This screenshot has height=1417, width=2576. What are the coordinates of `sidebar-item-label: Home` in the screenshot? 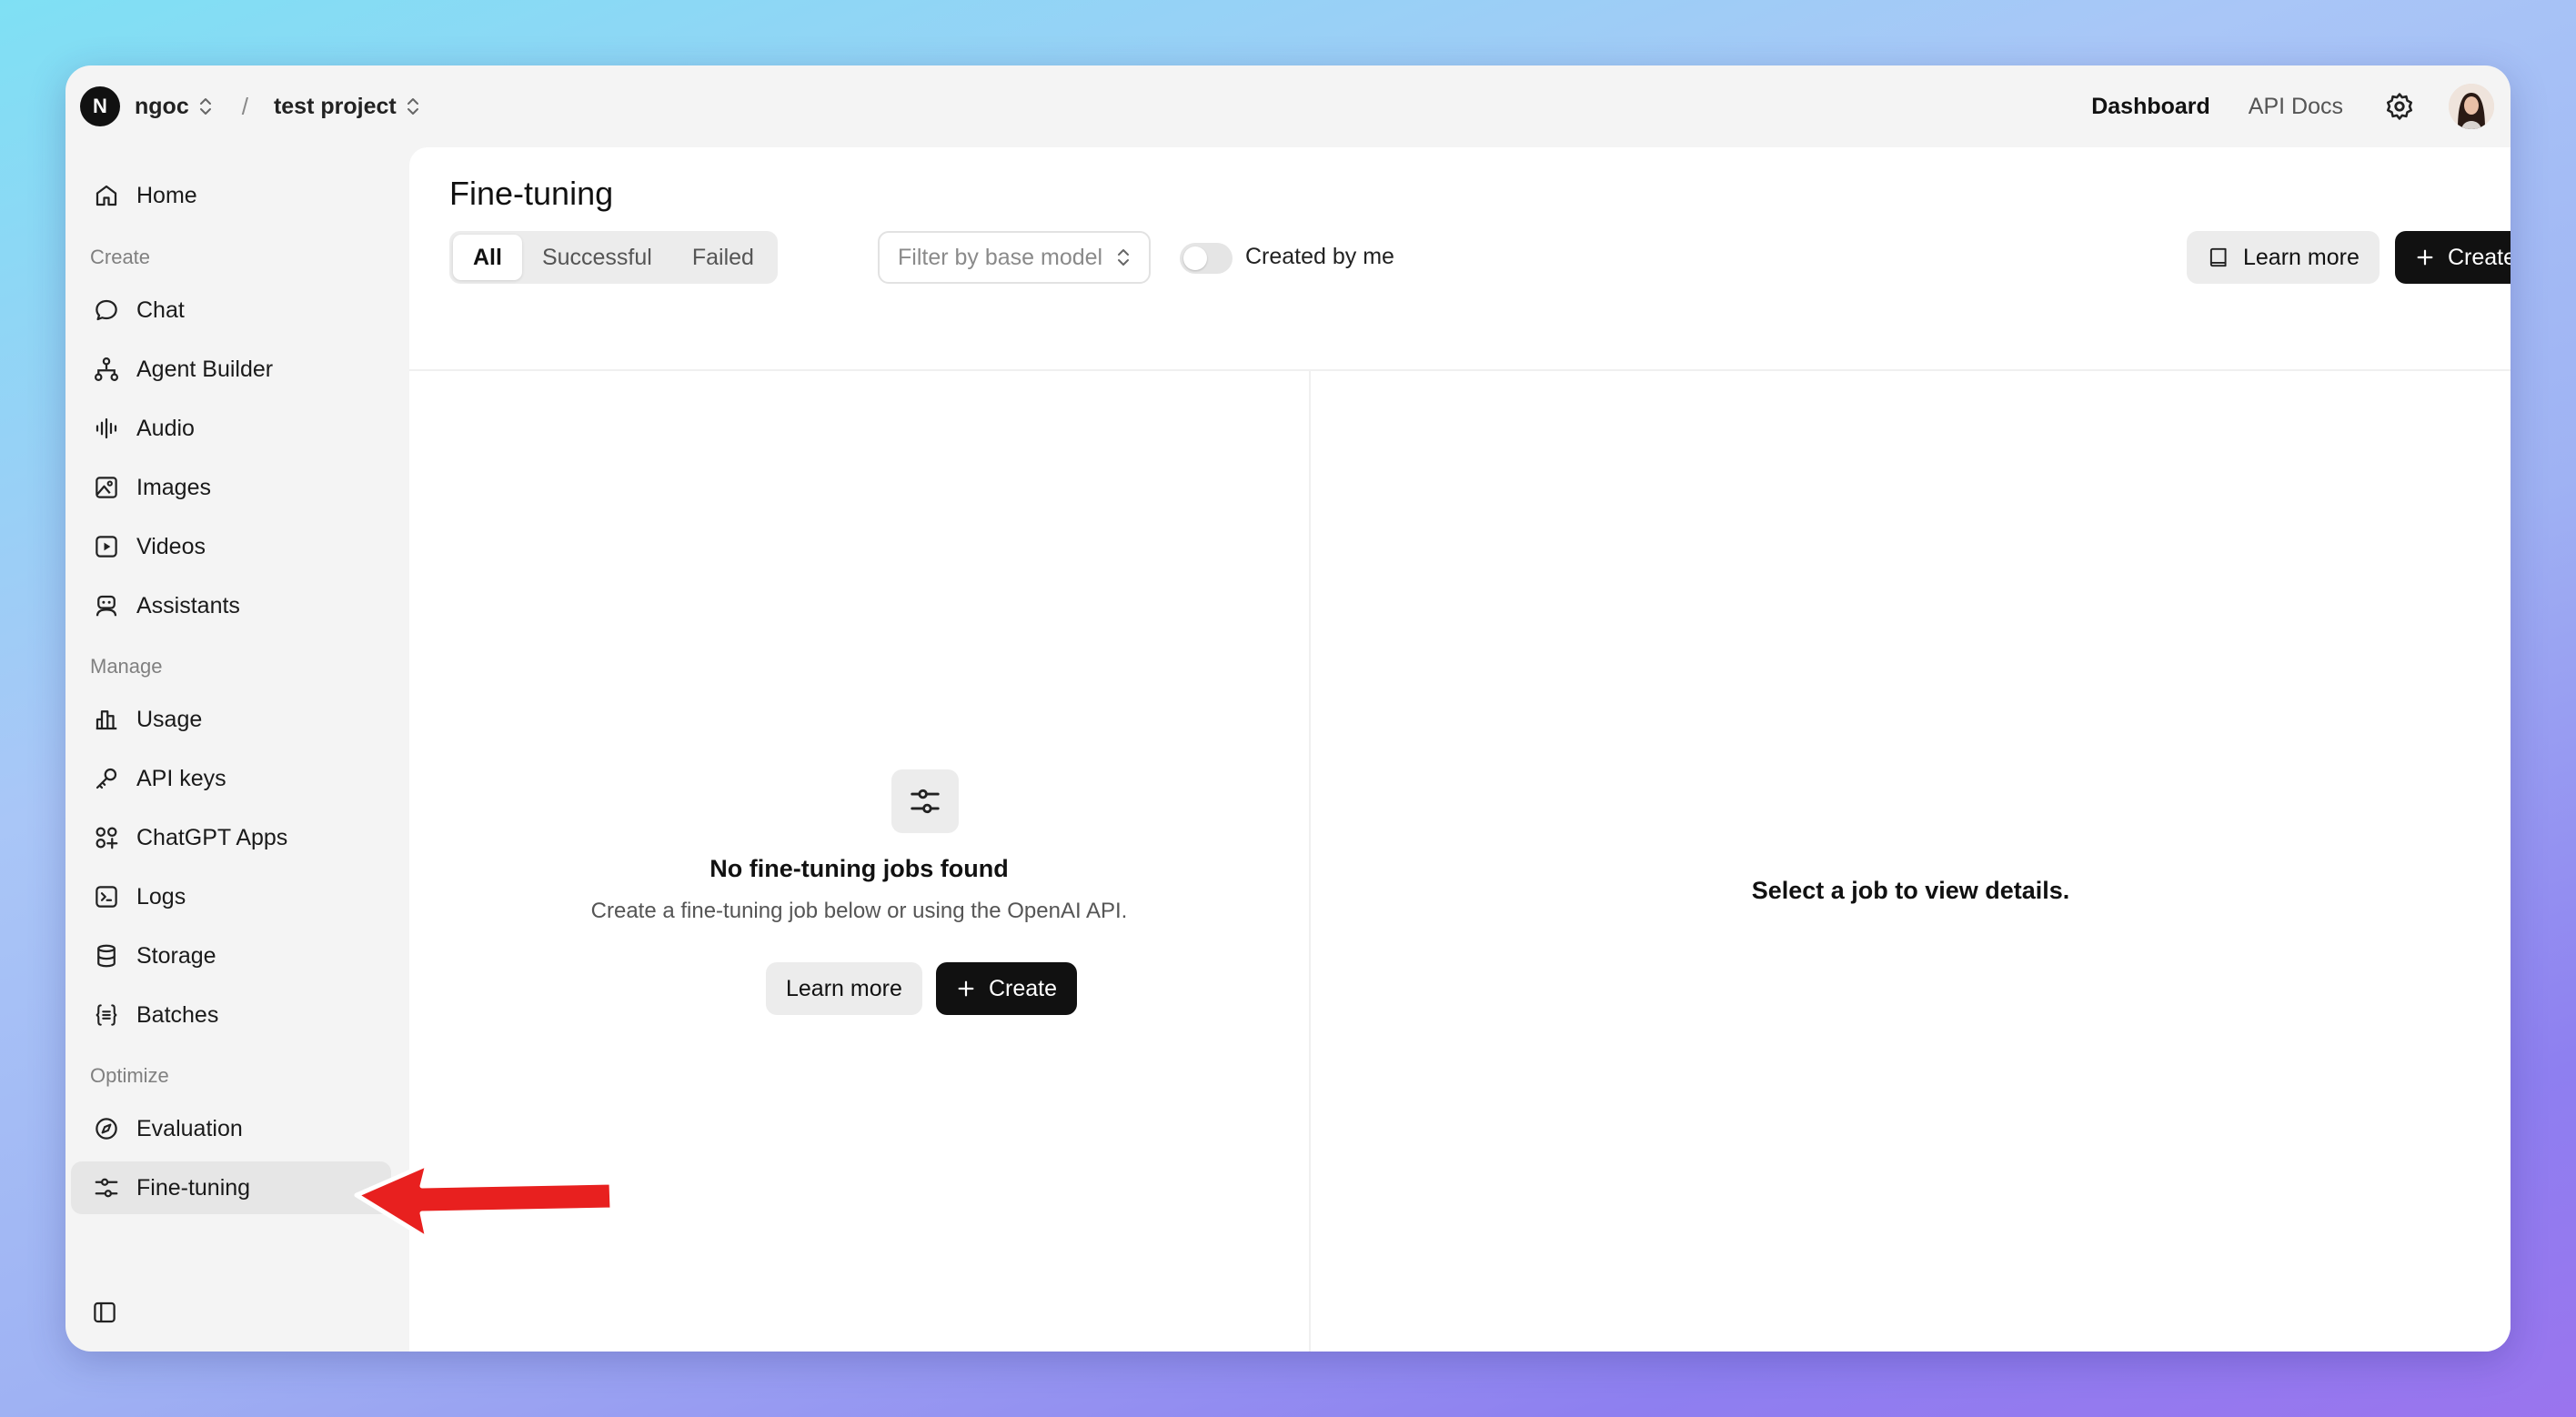 It's located at (166, 195).